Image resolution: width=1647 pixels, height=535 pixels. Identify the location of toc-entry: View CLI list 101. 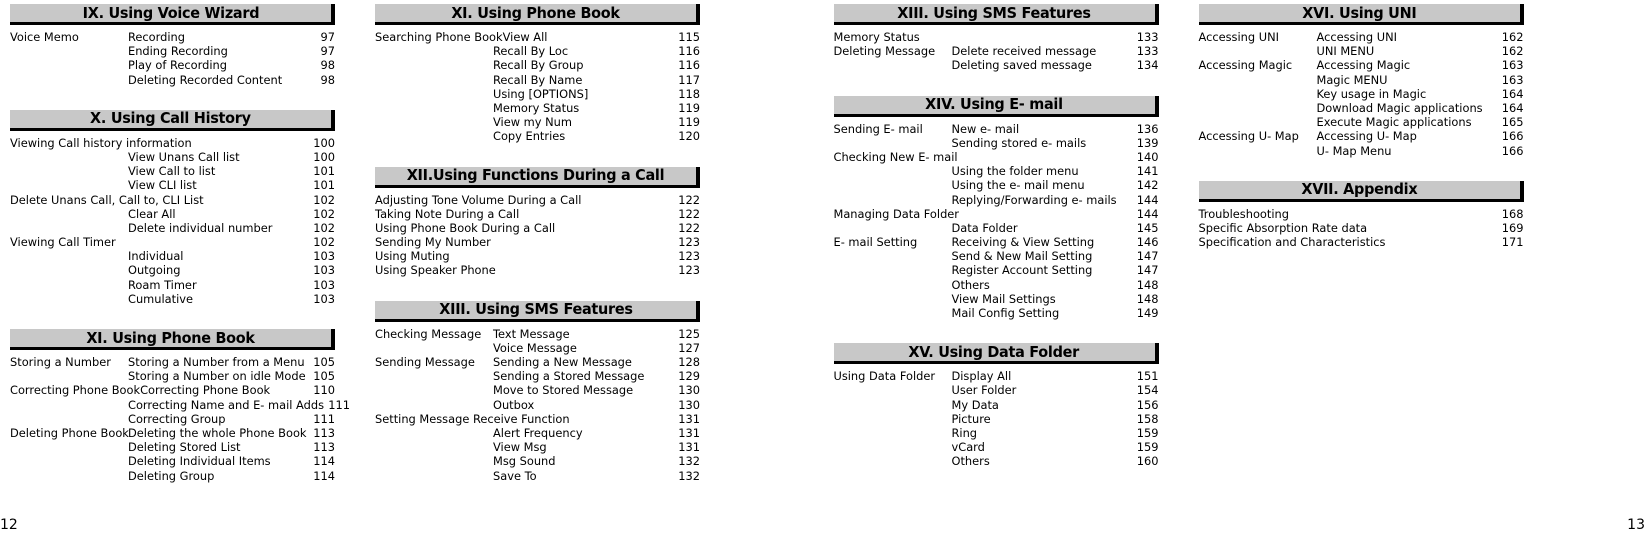
(172, 185).